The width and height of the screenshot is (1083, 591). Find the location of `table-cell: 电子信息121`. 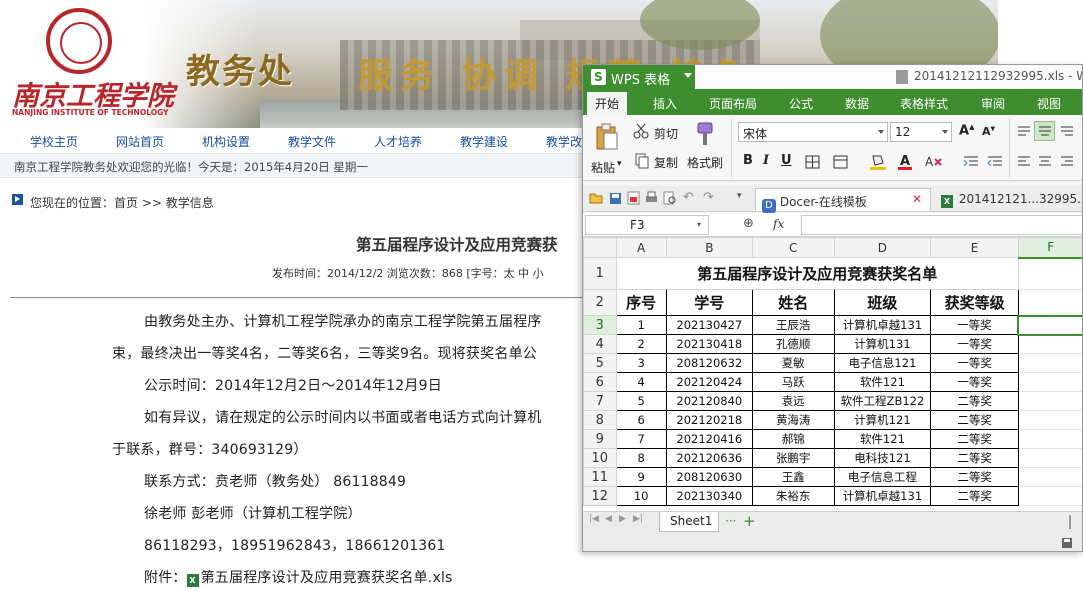

table-cell: 电子信息121 is located at coordinates (882, 363).